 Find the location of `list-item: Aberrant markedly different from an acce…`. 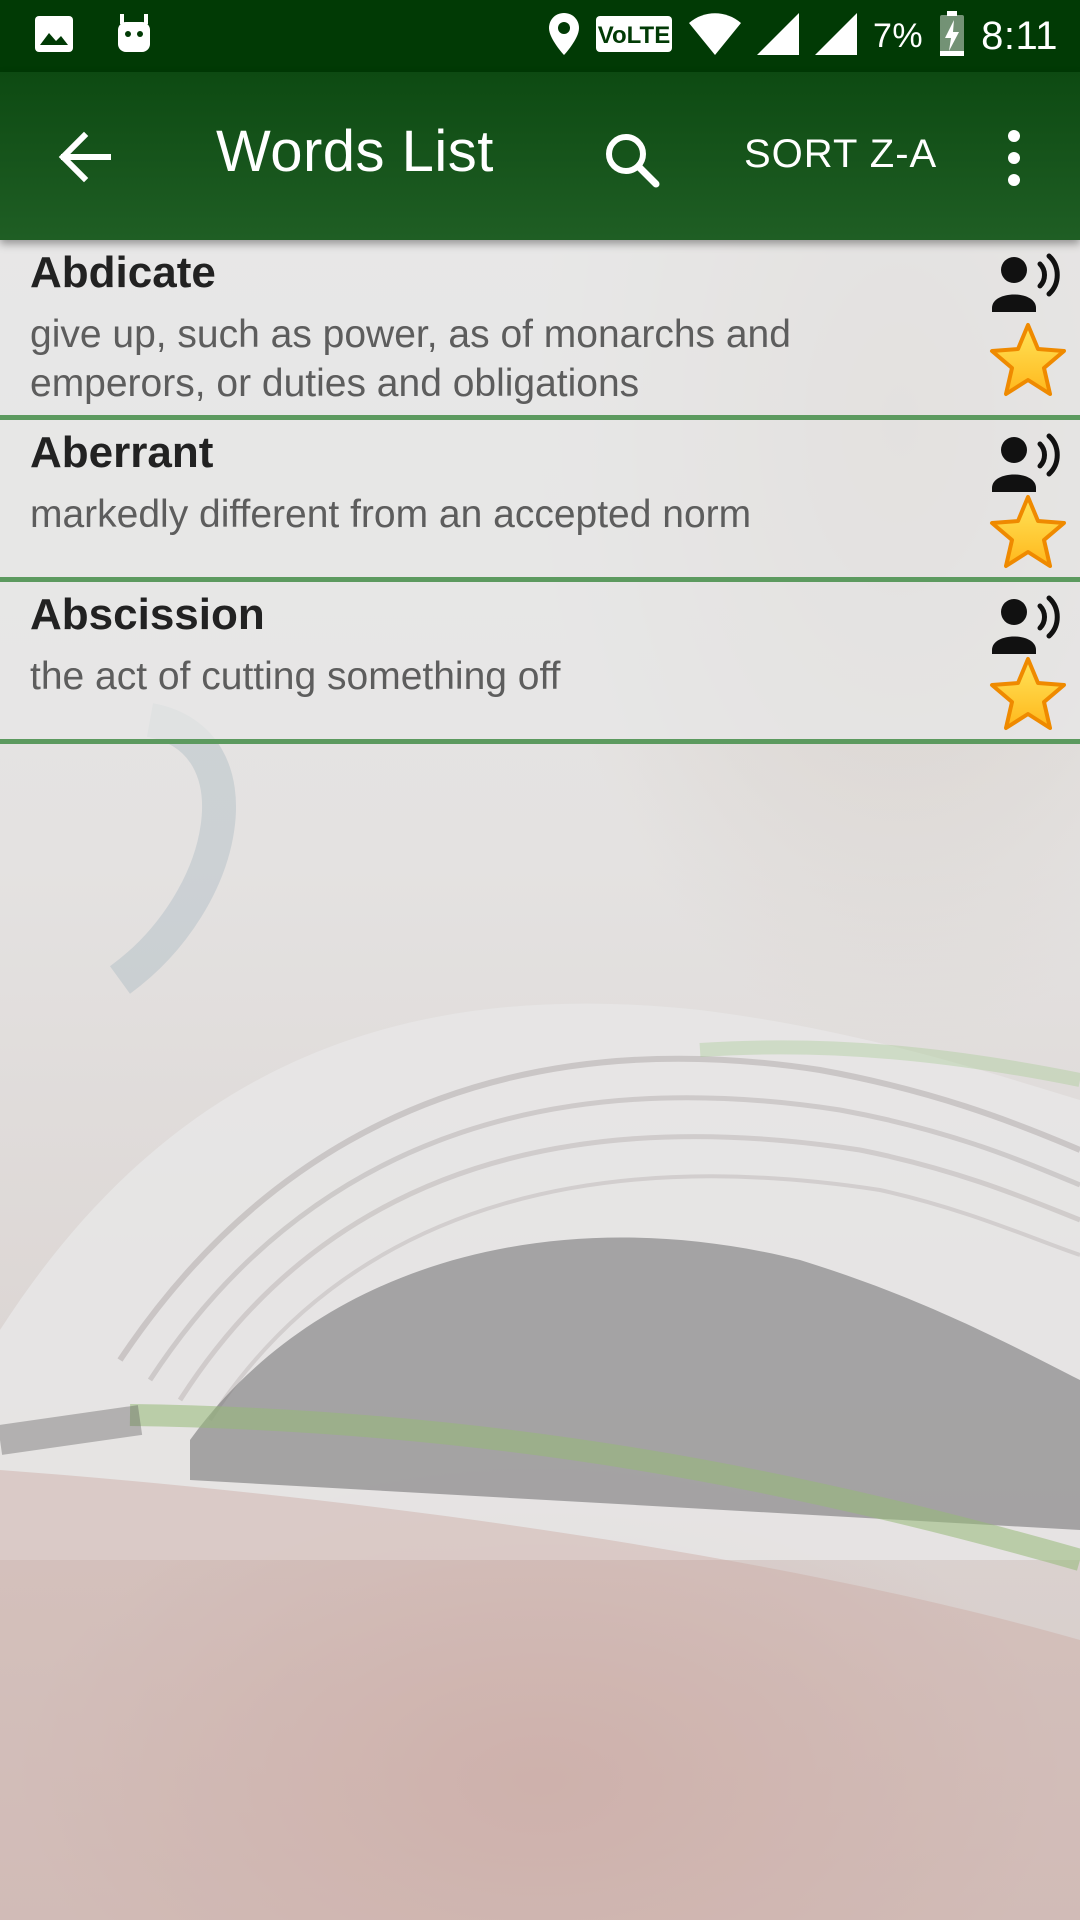

list-item: Aberrant markedly different from an acce… is located at coordinates (540, 501).